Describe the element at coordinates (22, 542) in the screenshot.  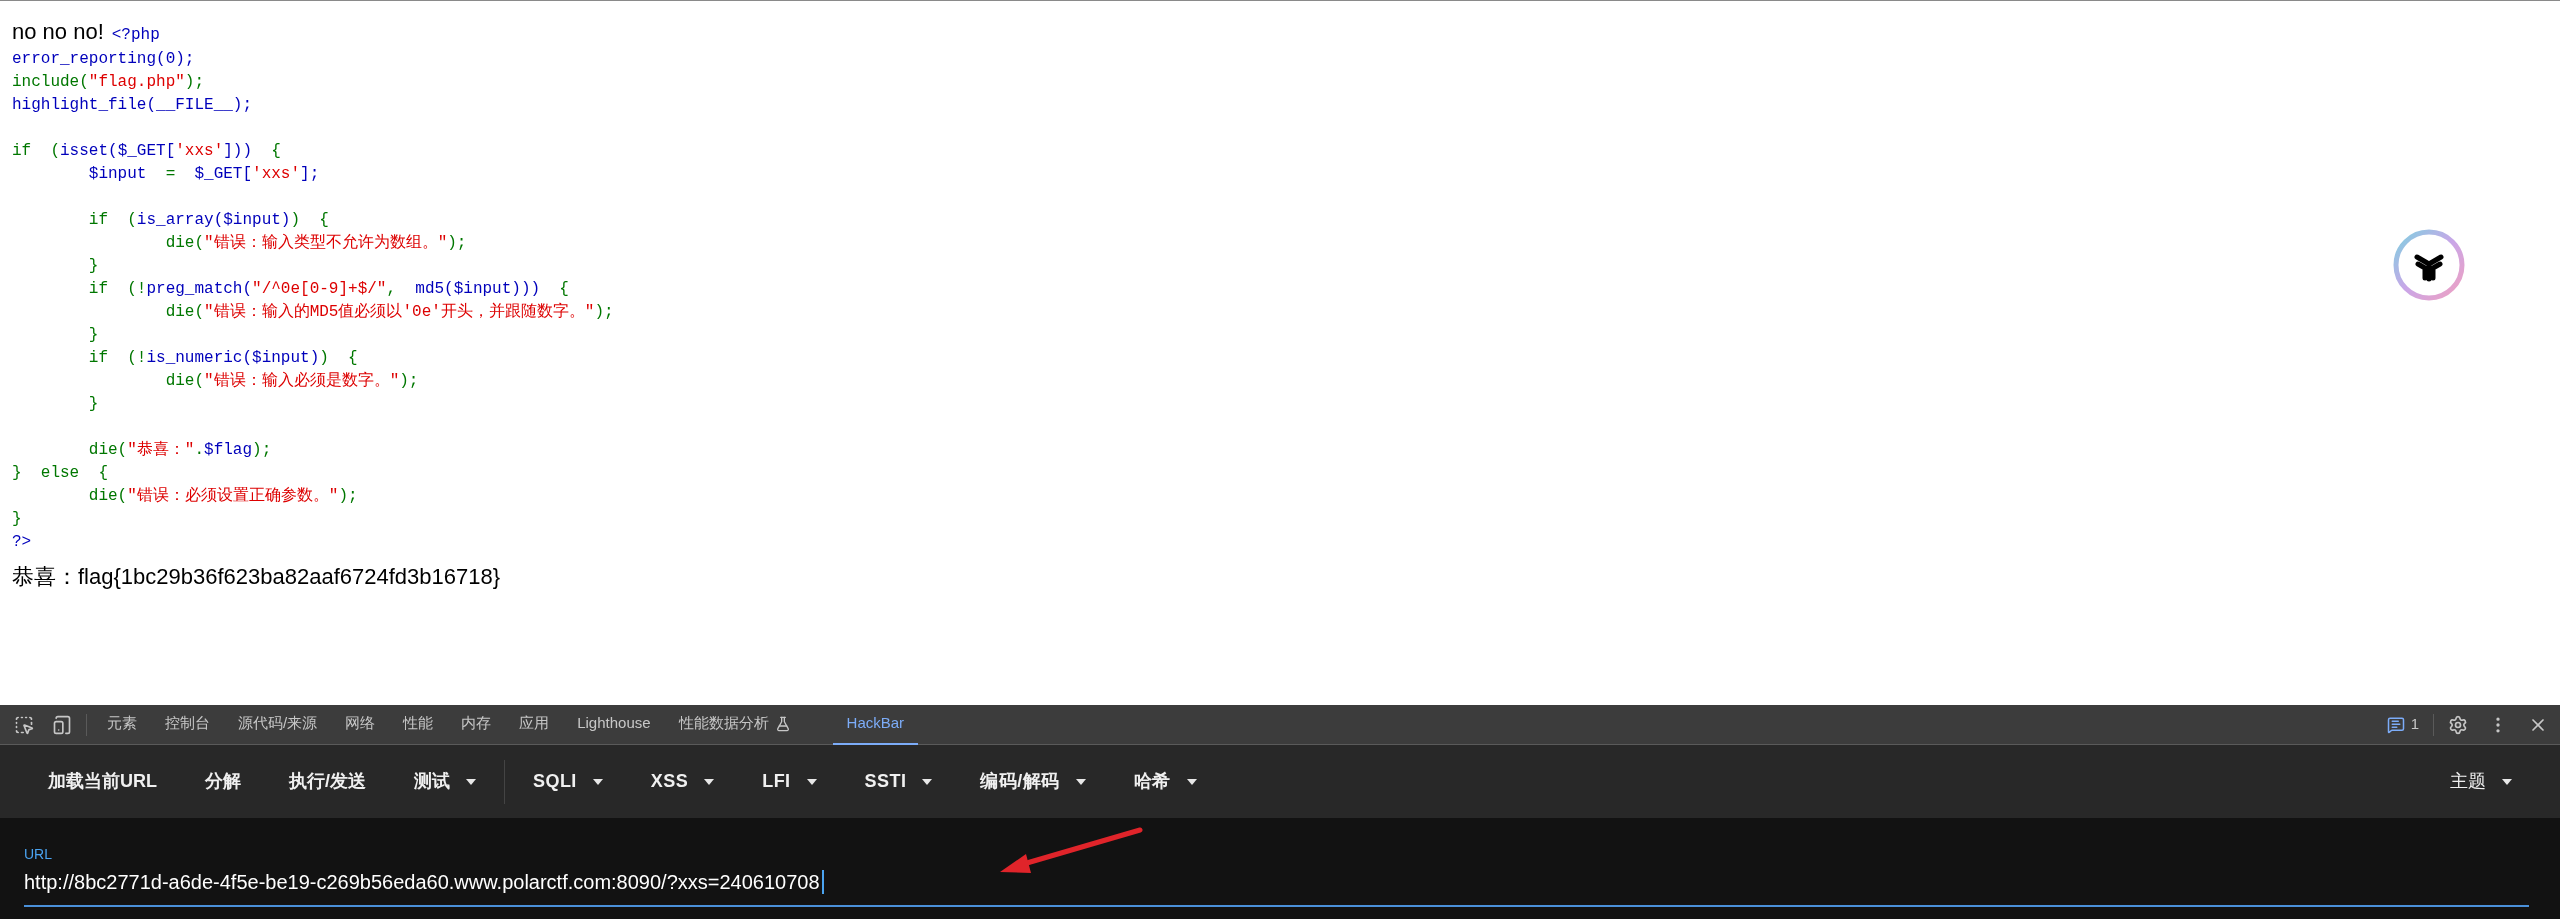
I see `code-line: ?>` at that location.